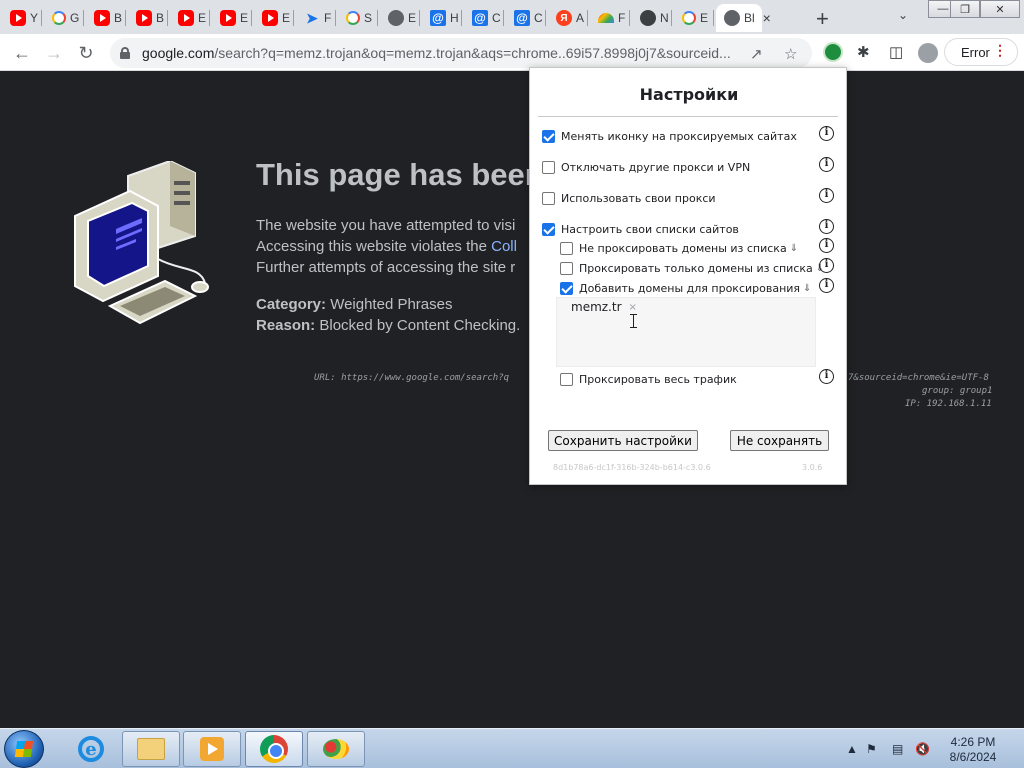 The width and height of the screenshot is (1024, 768). Describe the element at coordinates (86, 53) in the screenshot. I see `reload-icon: ↻` at that location.